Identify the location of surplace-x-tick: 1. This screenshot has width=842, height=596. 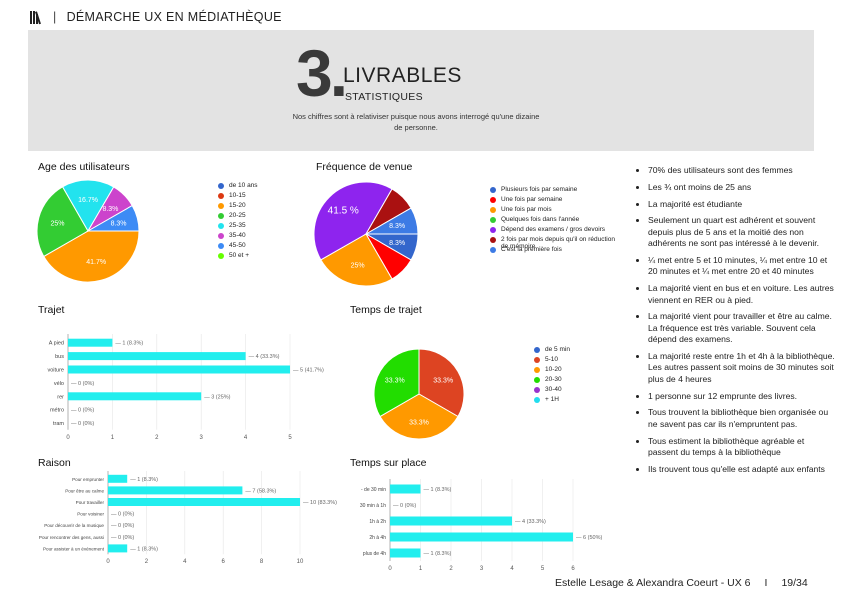
(421, 569).